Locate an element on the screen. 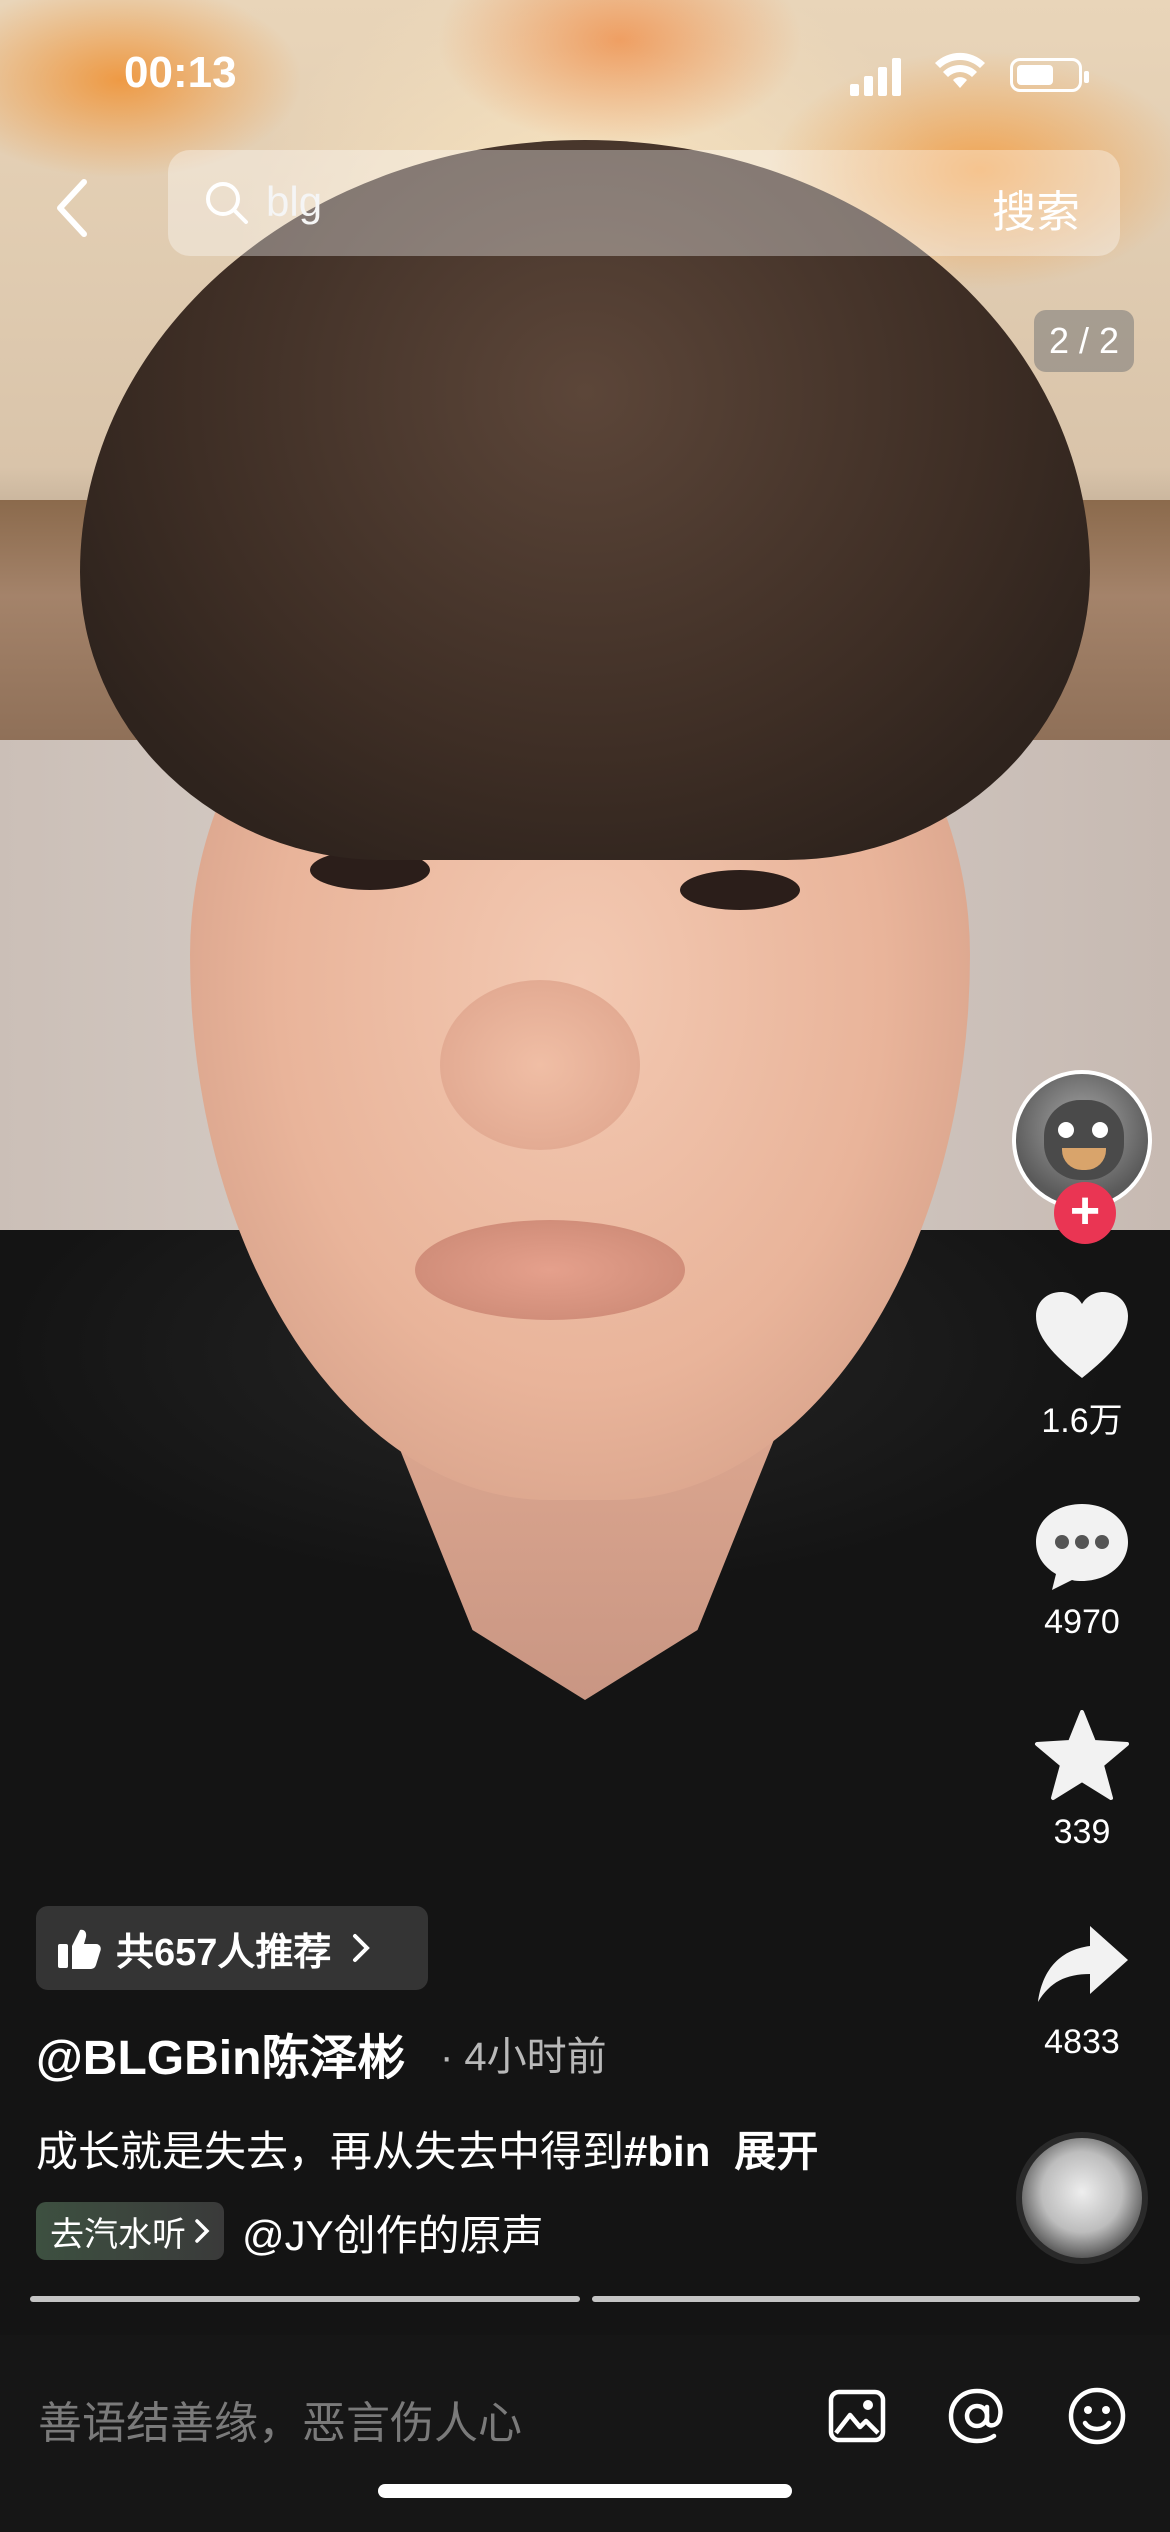 The width and height of the screenshot is (1170, 2532). music-source: @JY创作的原声 is located at coordinates (393, 2232).